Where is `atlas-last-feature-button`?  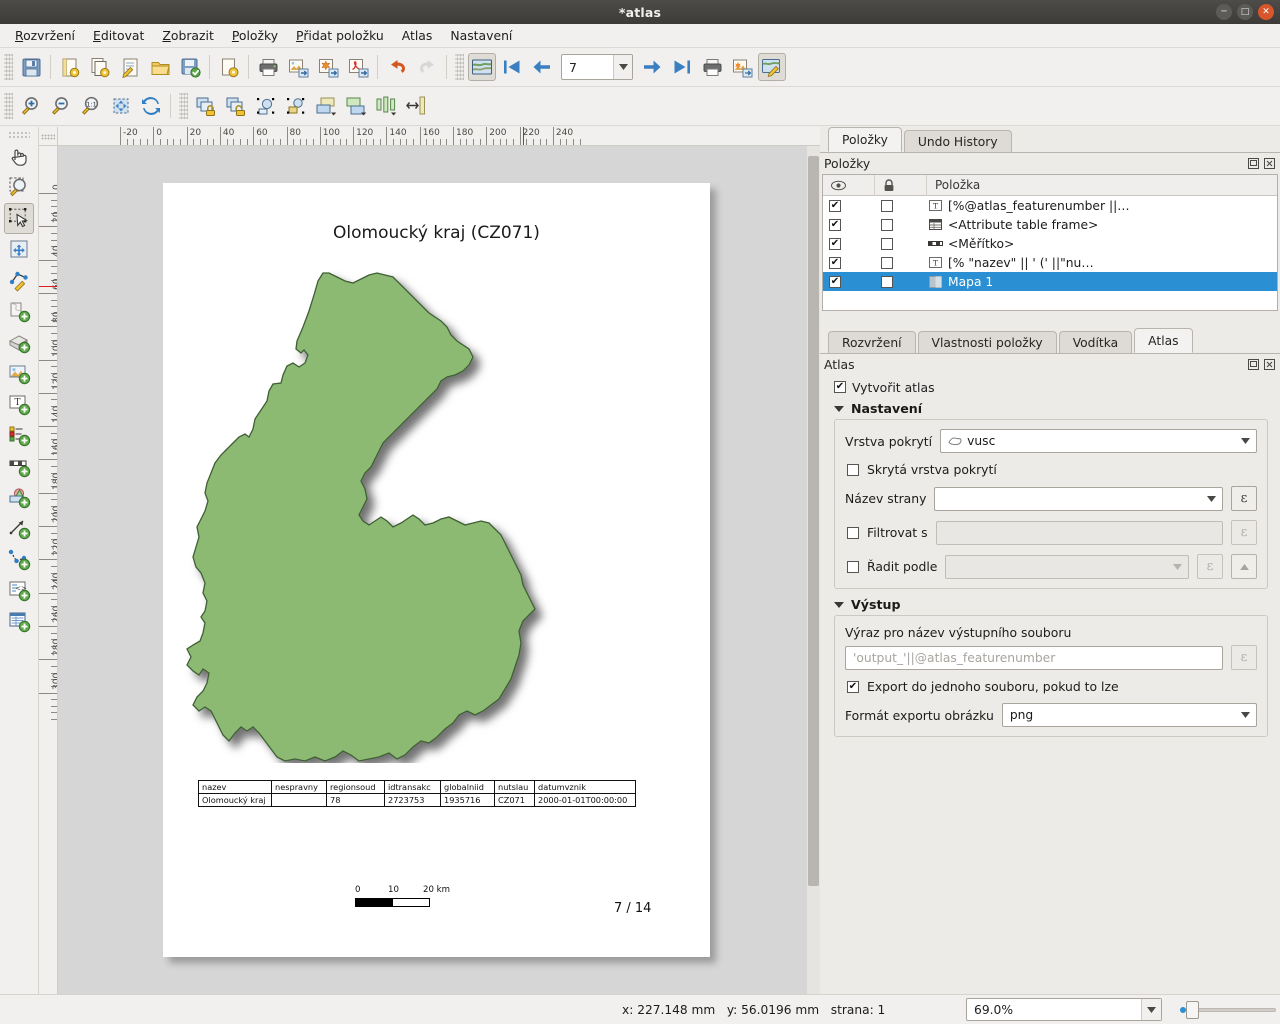 atlas-last-feature-button is located at coordinates (682, 67).